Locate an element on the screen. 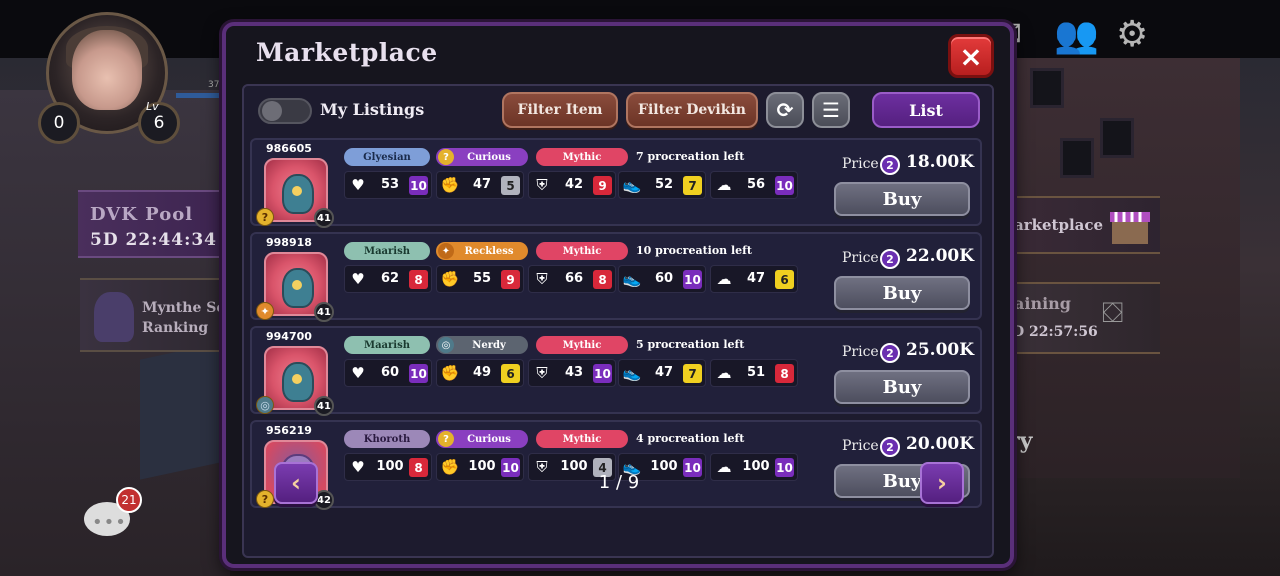 This screenshot has width=1280, height=576. stat-box: ♥ 62 8 is located at coordinates (388, 279).